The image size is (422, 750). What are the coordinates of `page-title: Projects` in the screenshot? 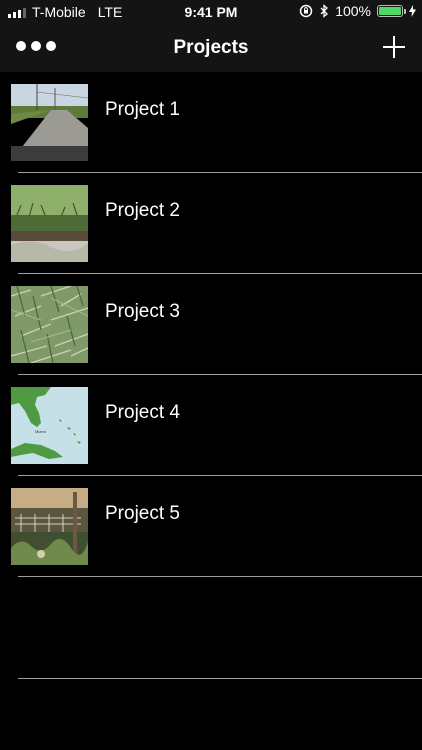 It's located at (211, 47).